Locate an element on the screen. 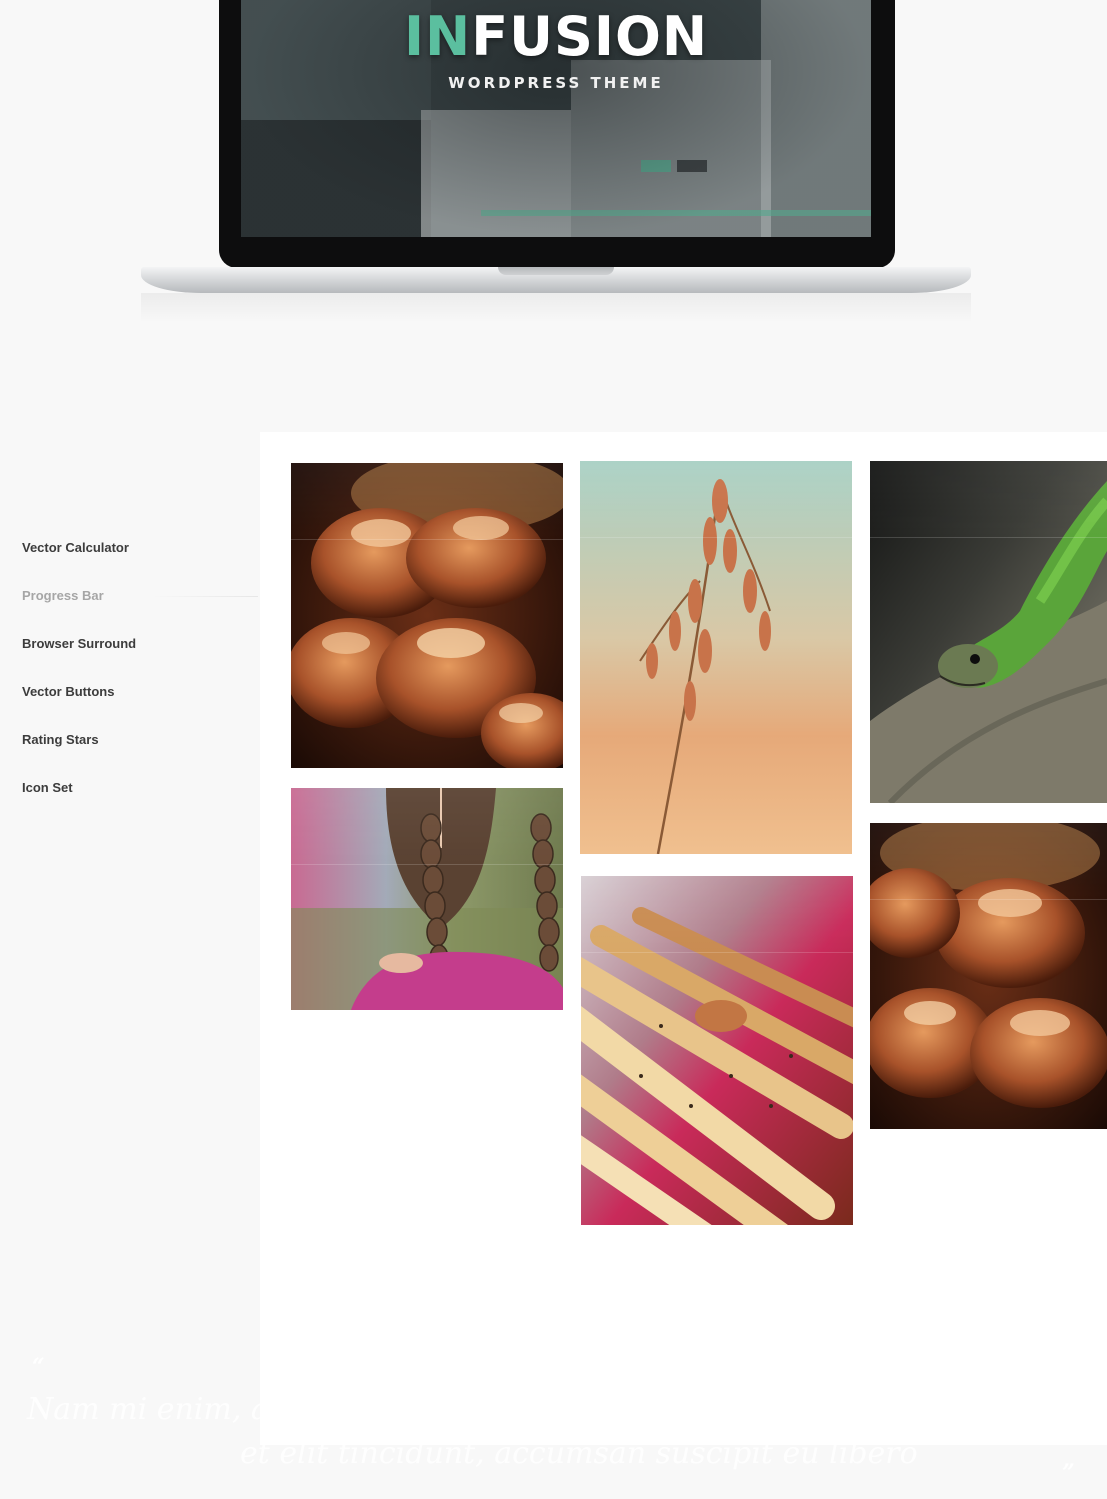  quote-close-icon: ” is located at coordinates (1068, 1473).